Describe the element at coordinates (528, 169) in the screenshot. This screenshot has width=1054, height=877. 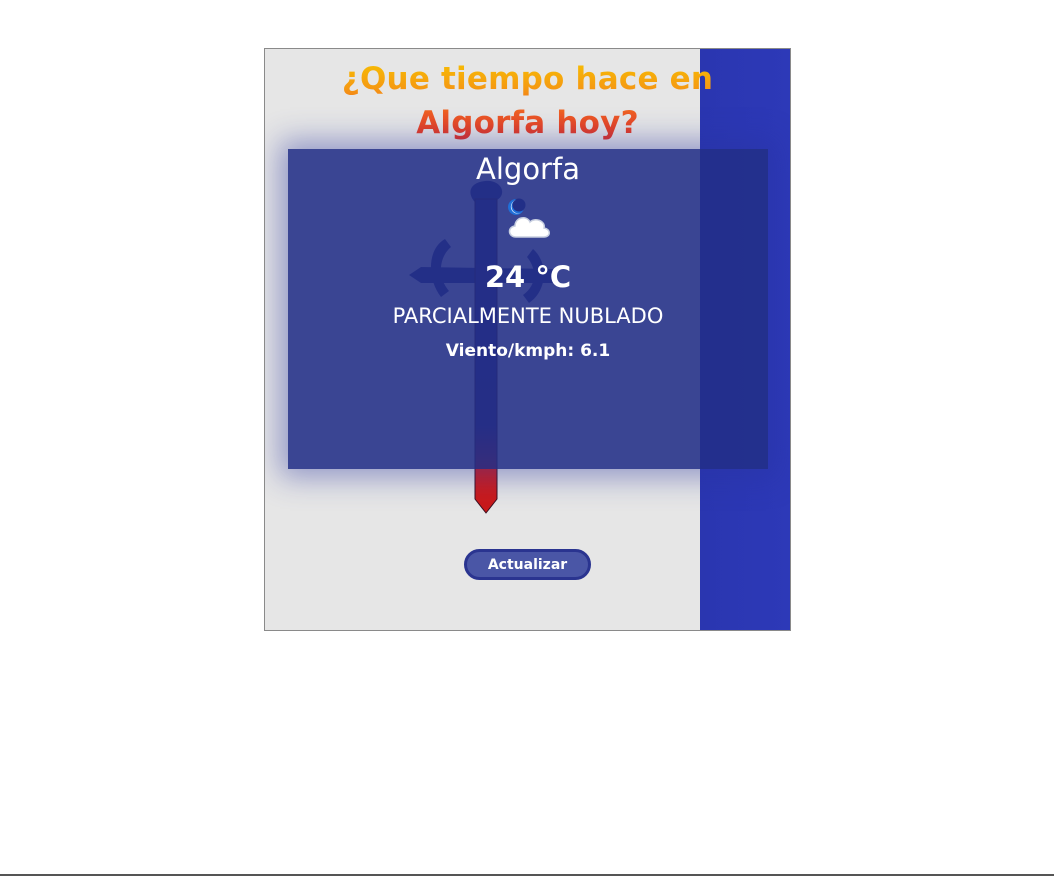
I see `city-name: Algorfa` at that location.